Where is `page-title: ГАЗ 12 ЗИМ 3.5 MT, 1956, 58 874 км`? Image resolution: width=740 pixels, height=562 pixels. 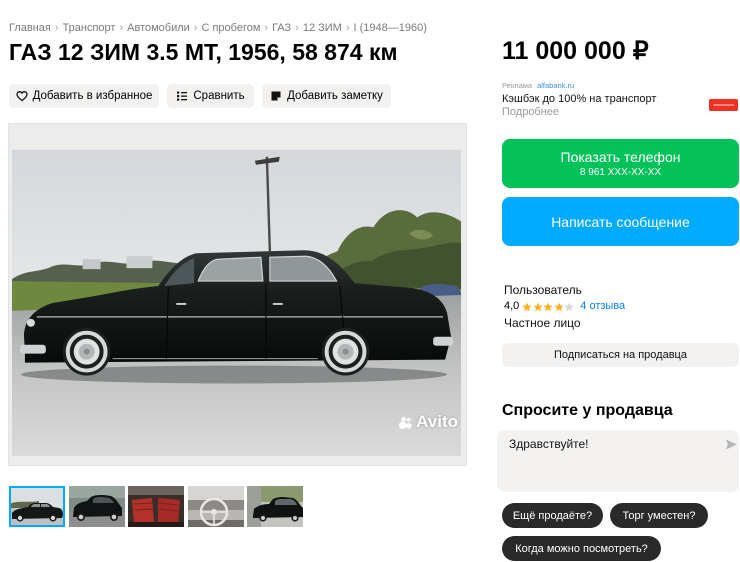 page-title: ГАЗ 12 ЗИМ 3.5 MT, 1956, 58 874 км is located at coordinates (203, 52).